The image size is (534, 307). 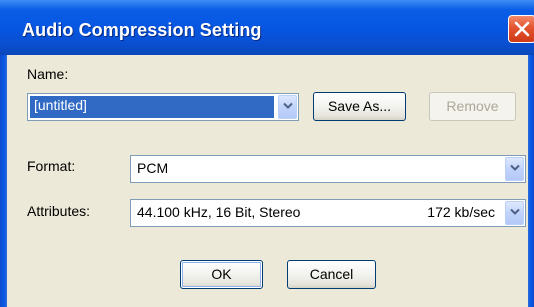 What do you see at coordinates (521, 29) in the screenshot?
I see `close-button` at bounding box center [521, 29].